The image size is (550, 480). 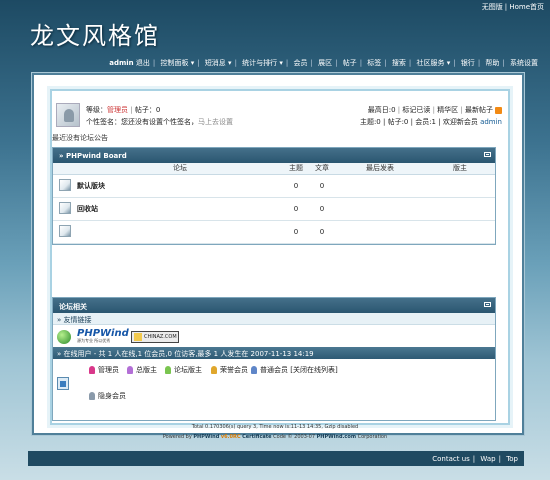 I want to click on user-rank-line: 等级：管理员 | 帖子：0, so click(x=123, y=110).